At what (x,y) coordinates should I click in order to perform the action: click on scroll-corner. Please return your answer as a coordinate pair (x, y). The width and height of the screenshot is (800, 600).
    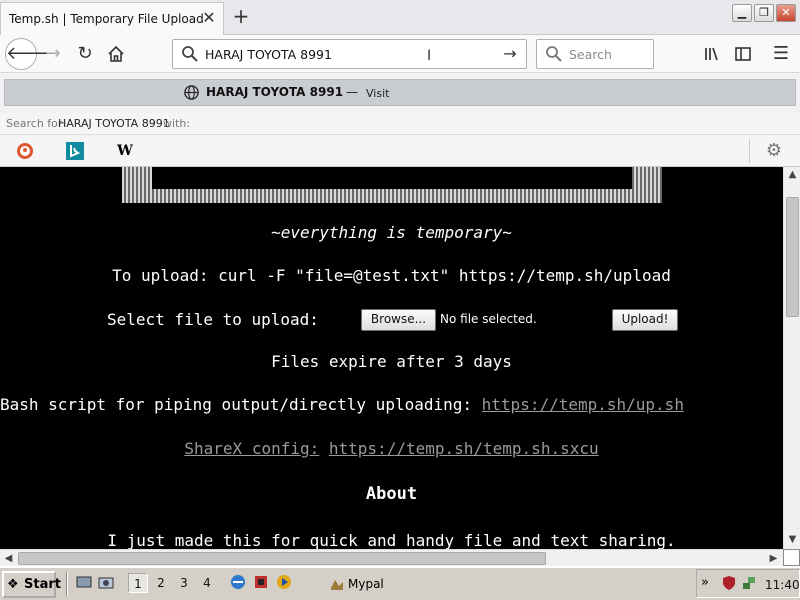
    Looking at the image, I should click on (791, 557).